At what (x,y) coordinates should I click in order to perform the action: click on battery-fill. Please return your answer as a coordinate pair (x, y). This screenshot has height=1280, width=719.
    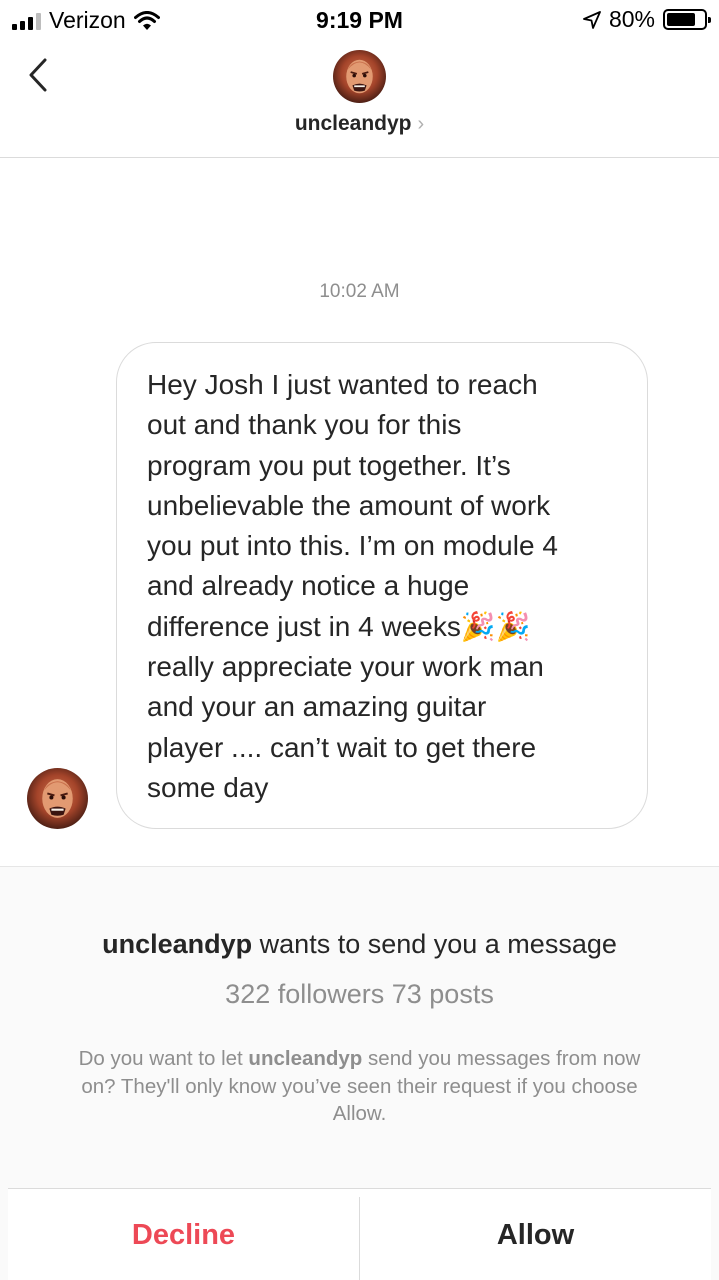
    Looking at the image, I should click on (681, 19).